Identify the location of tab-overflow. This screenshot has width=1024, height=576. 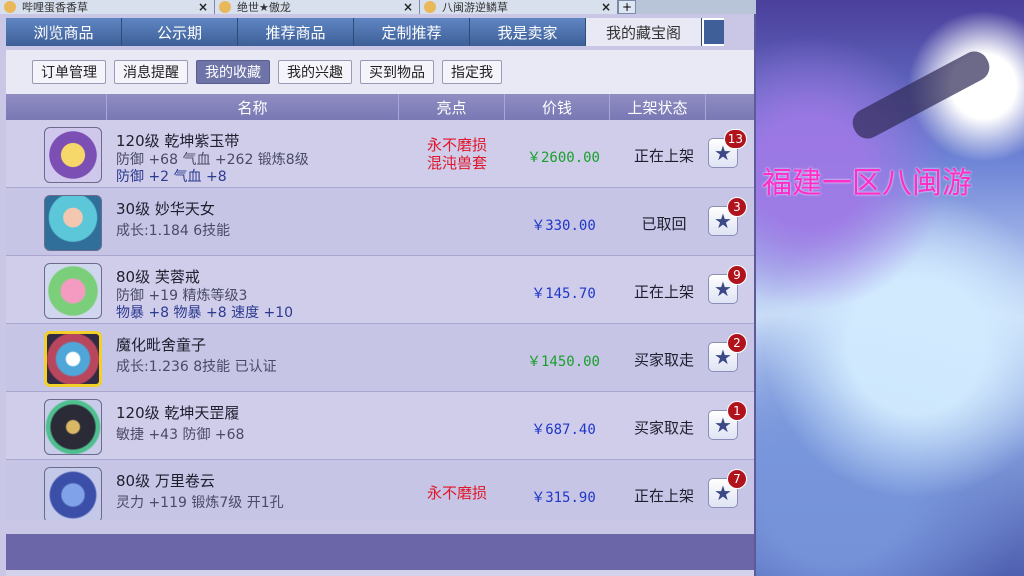
(713, 32).